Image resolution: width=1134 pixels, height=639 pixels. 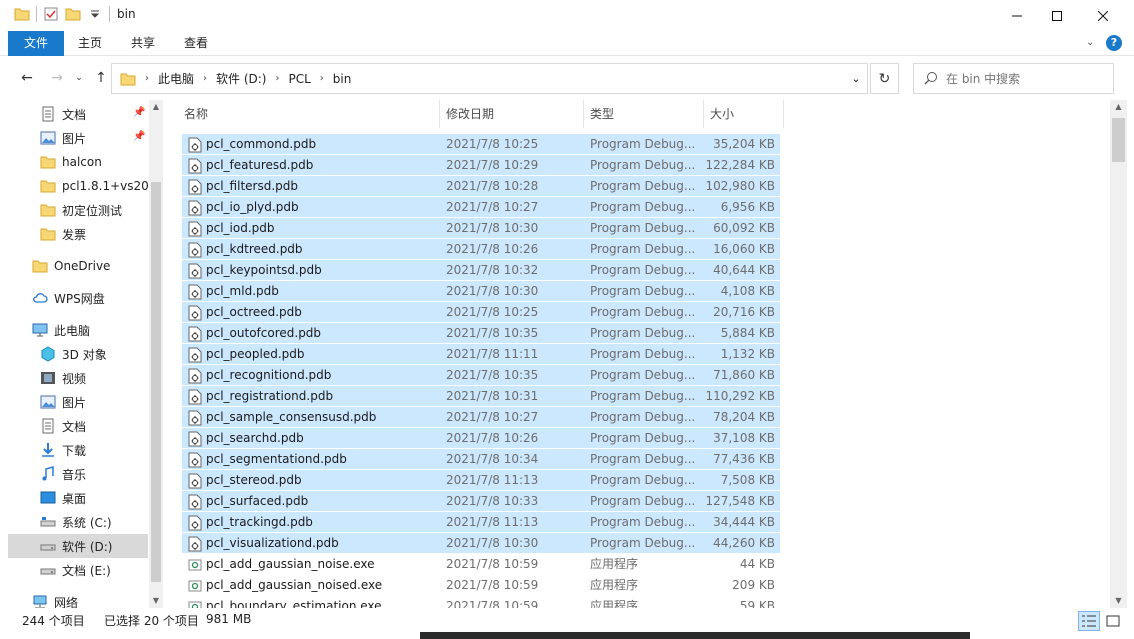 I want to click on sidebar-item: OneDrive, so click(x=78, y=266).